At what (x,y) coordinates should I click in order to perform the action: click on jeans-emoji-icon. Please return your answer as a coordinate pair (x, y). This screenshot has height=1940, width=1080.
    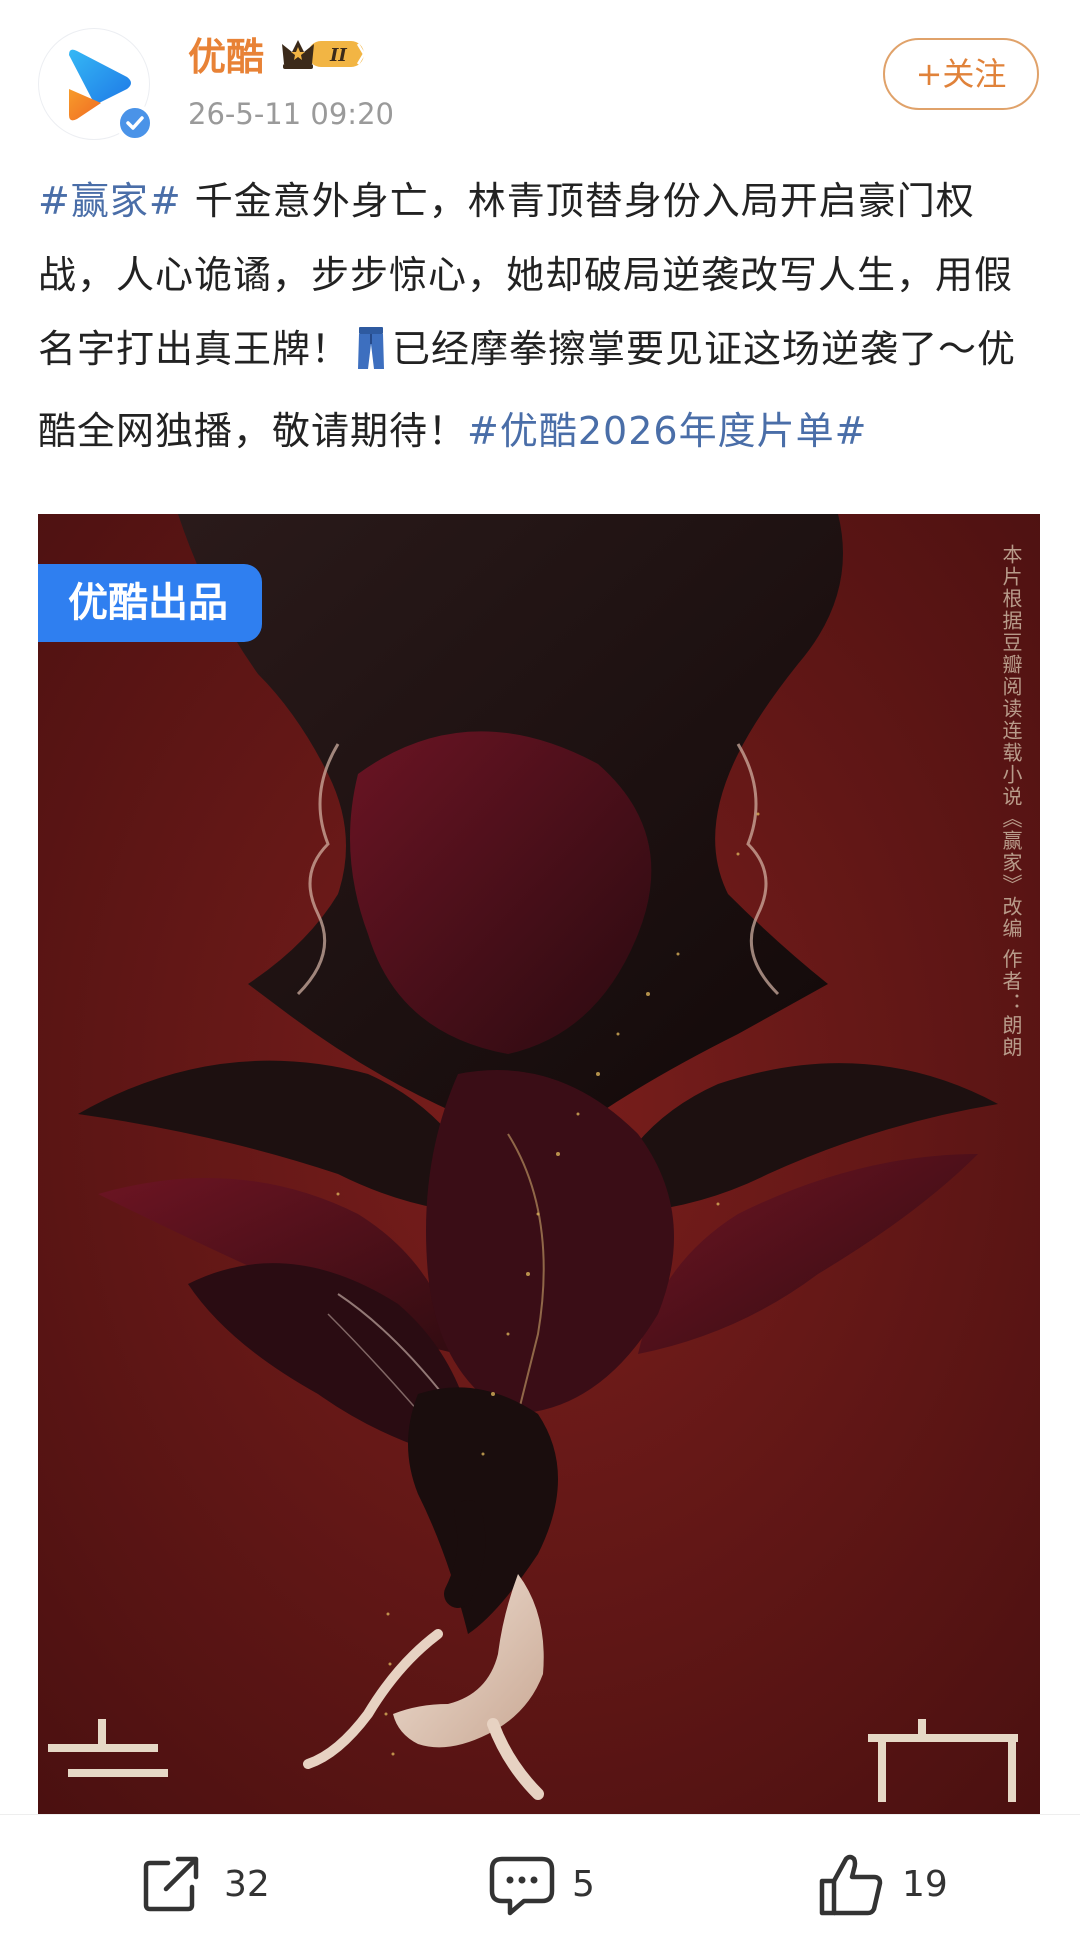
    Looking at the image, I should click on (371, 357).